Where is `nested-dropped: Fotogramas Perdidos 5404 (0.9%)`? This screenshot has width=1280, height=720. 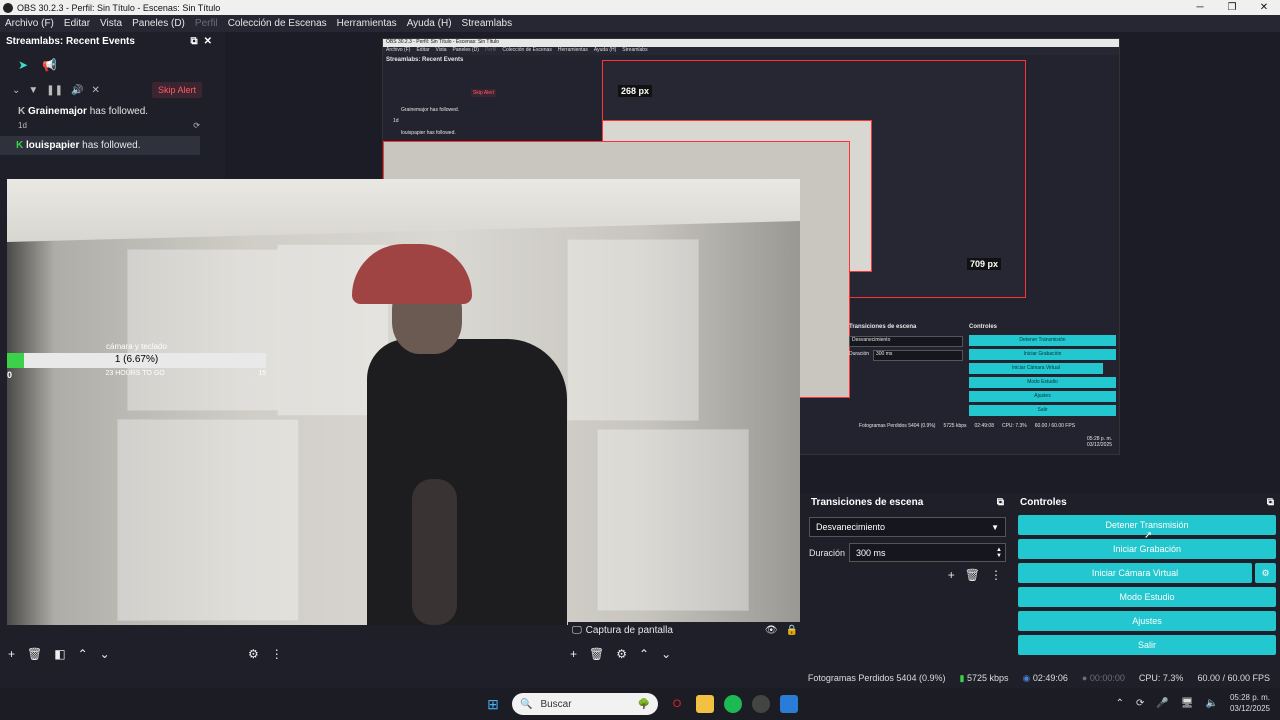 nested-dropped: Fotogramas Perdidos 5404 (0.9%) is located at coordinates (897, 426).